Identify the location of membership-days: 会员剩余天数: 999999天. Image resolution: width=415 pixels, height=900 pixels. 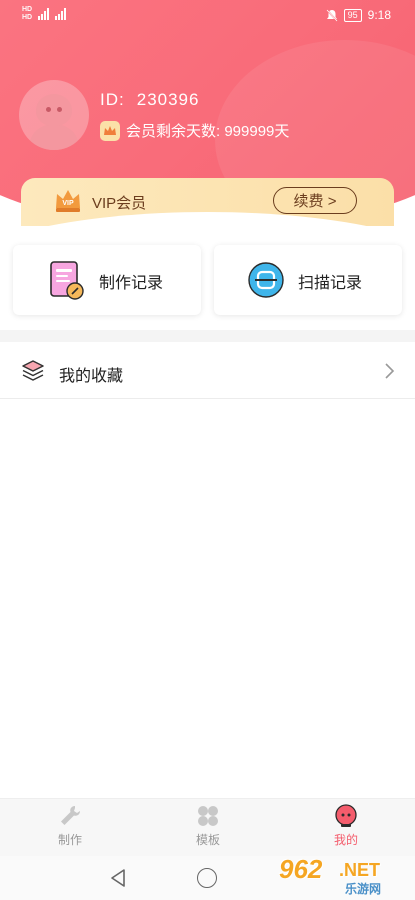
(194, 130).